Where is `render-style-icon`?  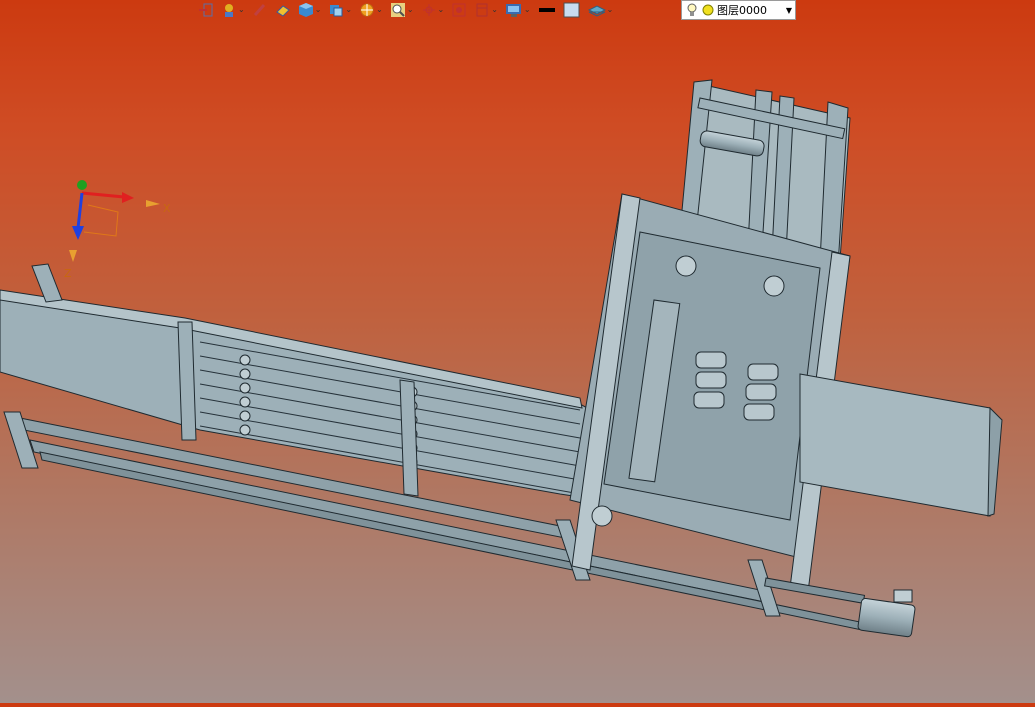
render-style-icon is located at coordinates (367, 10).